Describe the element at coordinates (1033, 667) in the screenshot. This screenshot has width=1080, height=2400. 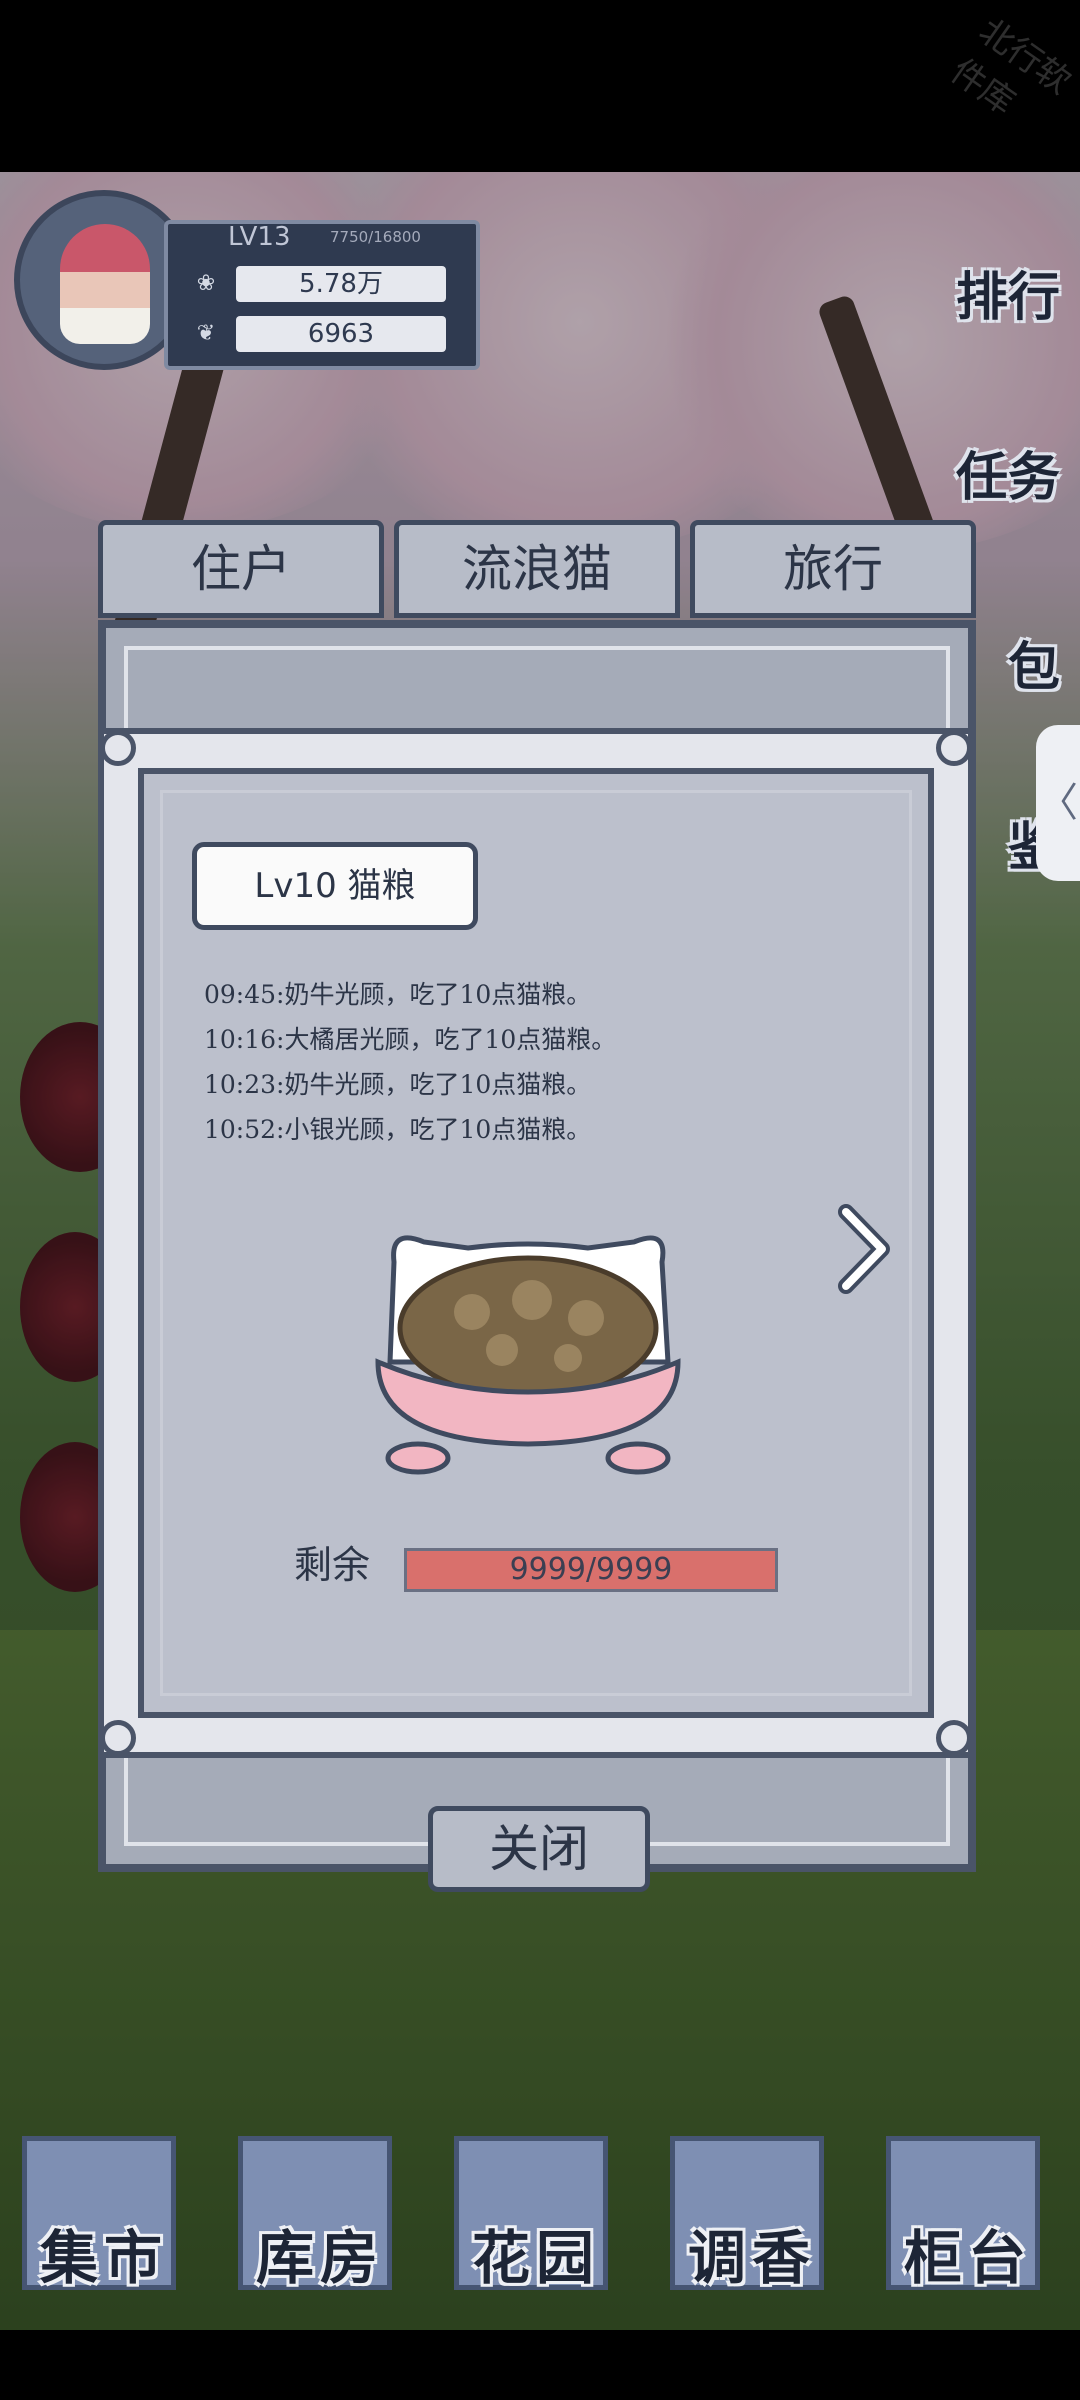
I see `bag-label: 包` at that location.